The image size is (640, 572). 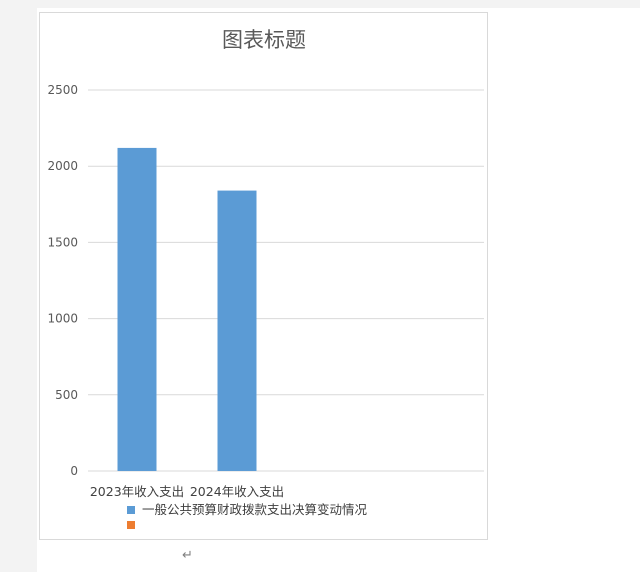 I want to click on paragraph-mark: ↵, so click(x=187, y=555).